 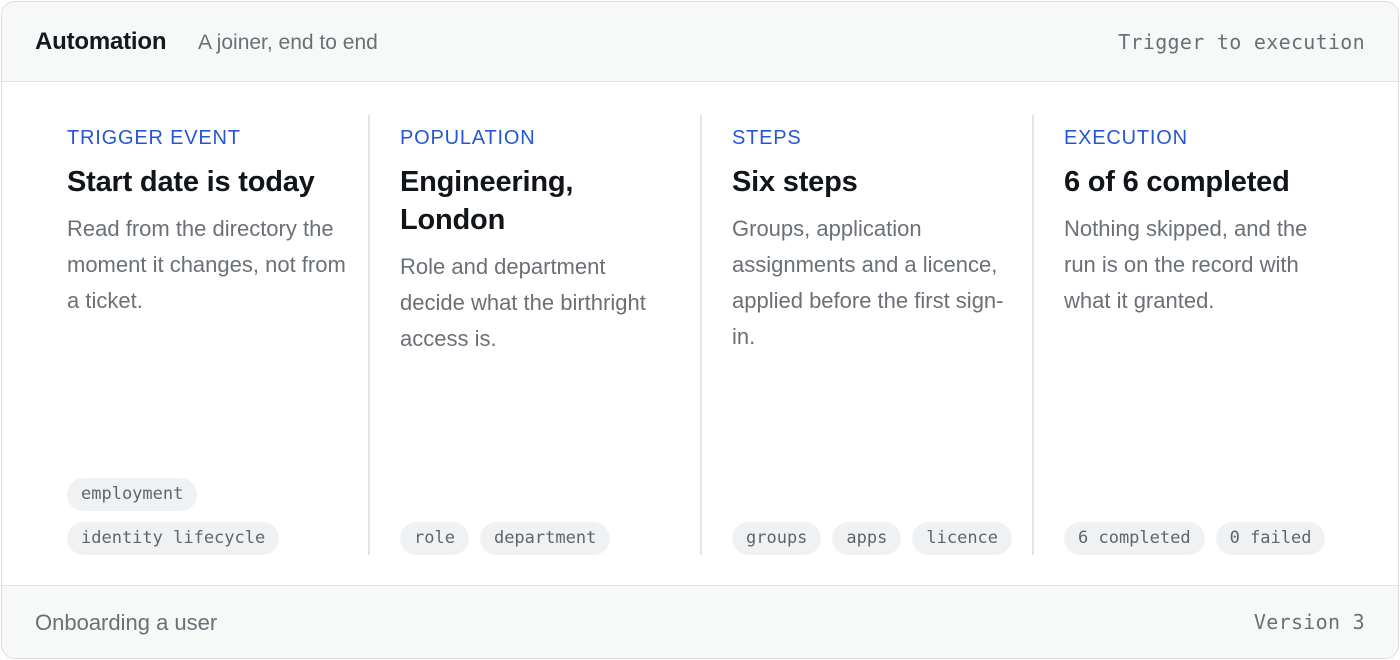 I want to click on tag: apps, so click(x=867, y=538).